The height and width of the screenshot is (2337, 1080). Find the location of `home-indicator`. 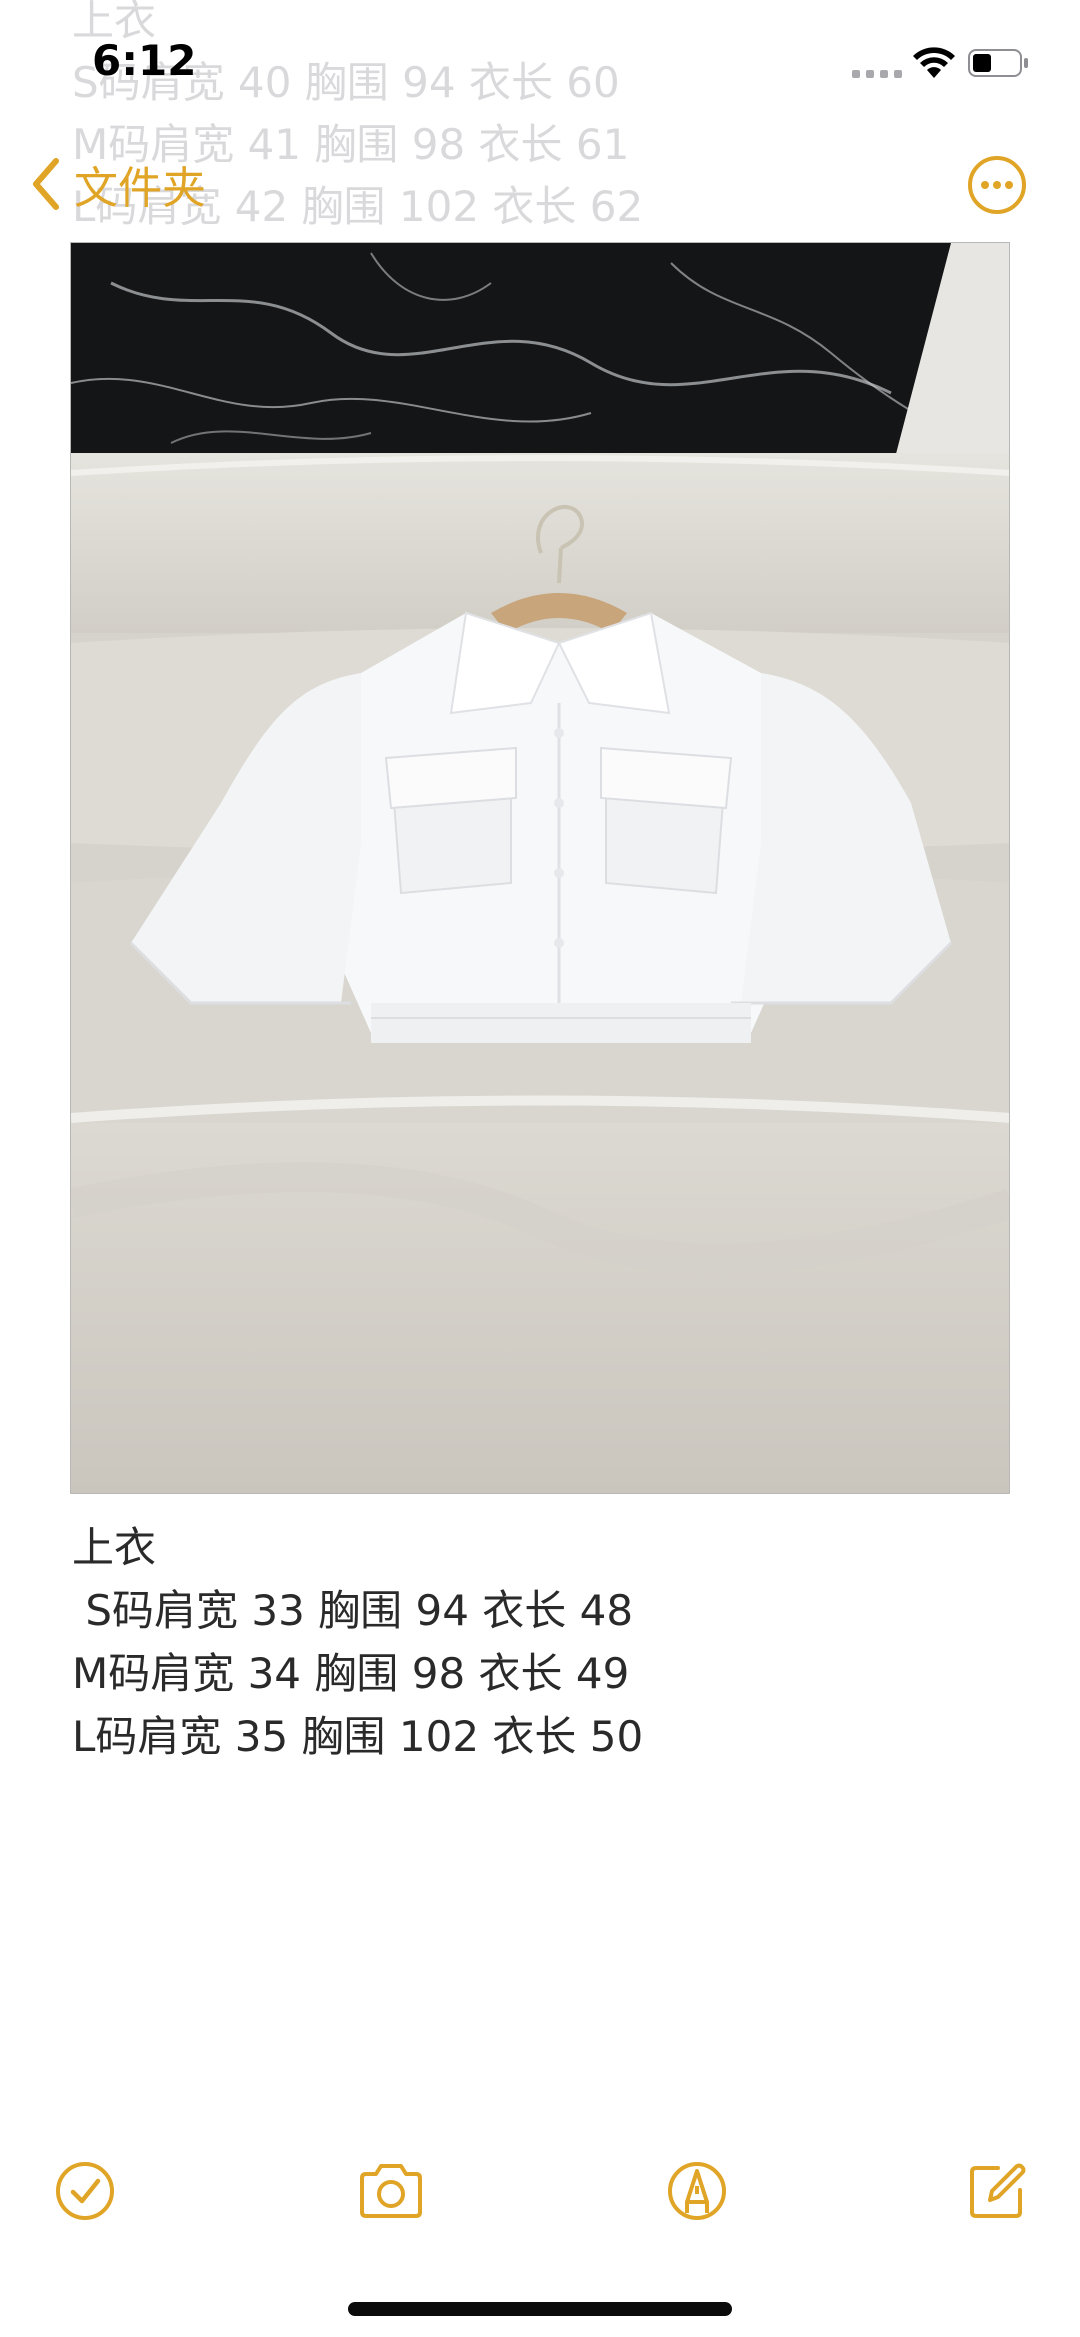

home-indicator is located at coordinates (540, 2309).